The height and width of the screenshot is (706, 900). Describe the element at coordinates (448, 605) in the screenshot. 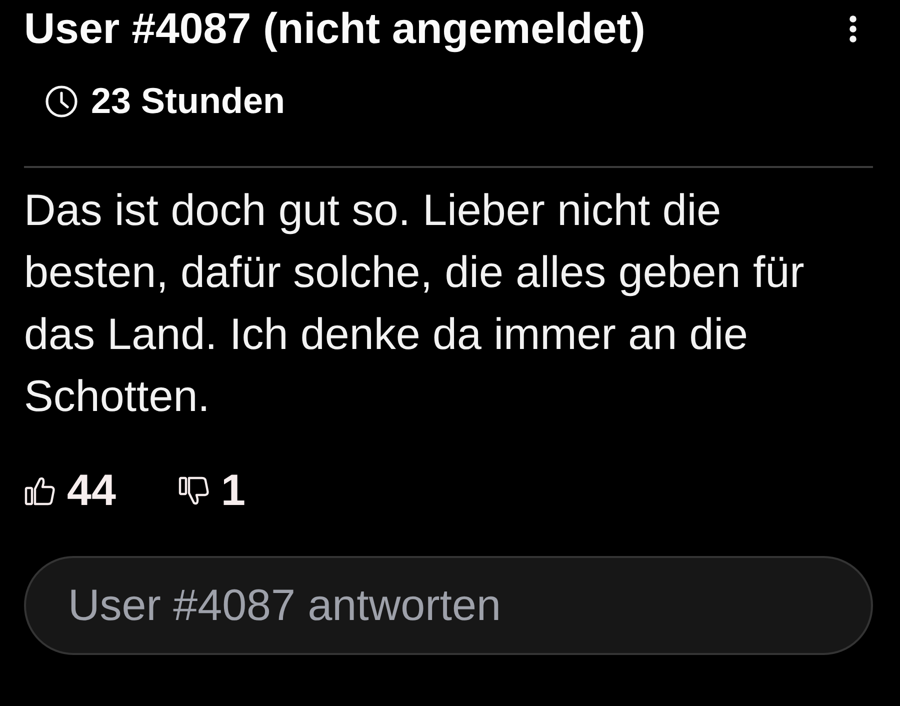

I see `reply-field: User #4087 antworten` at that location.